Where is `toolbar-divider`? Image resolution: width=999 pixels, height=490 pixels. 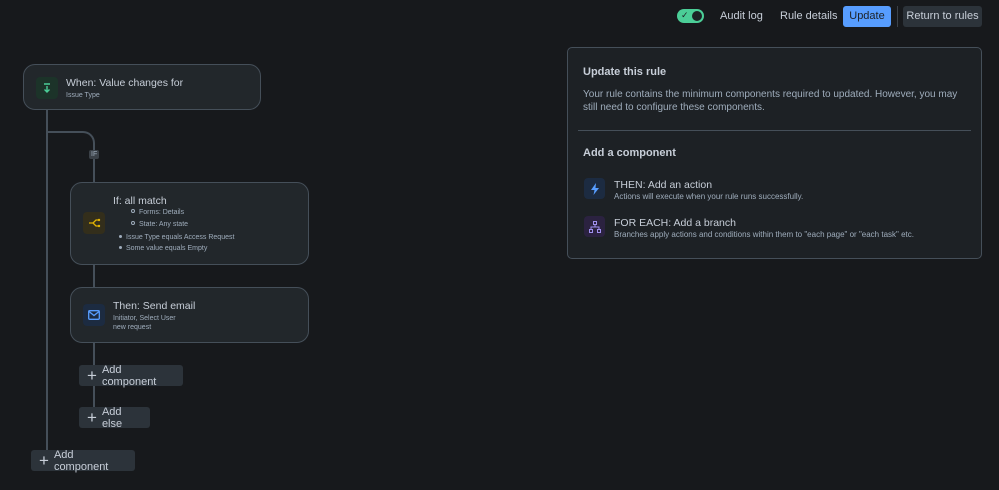 toolbar-divider is located at coordinates (897, 16).